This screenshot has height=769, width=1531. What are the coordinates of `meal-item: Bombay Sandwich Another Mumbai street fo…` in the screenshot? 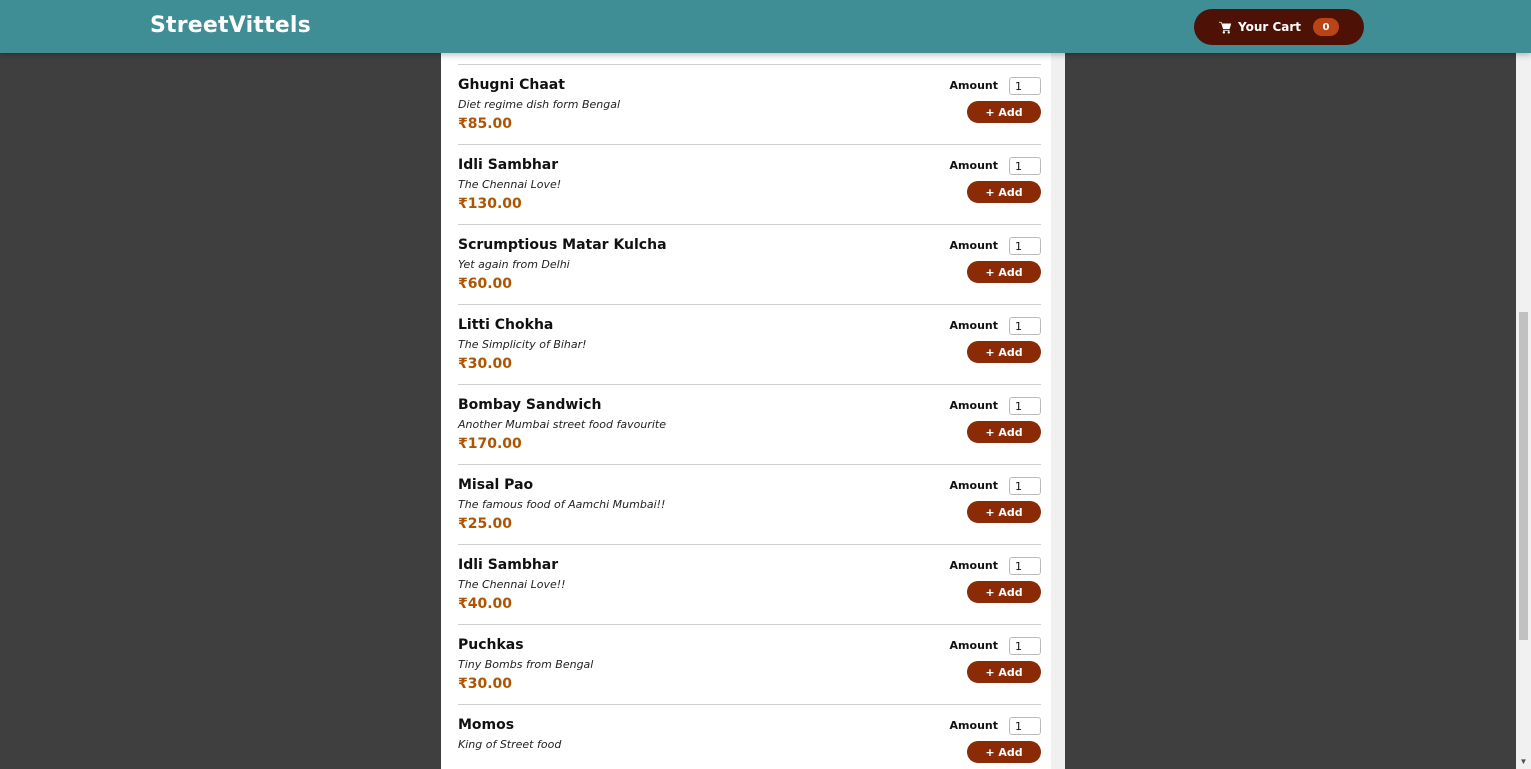 It's located at (749, 425).